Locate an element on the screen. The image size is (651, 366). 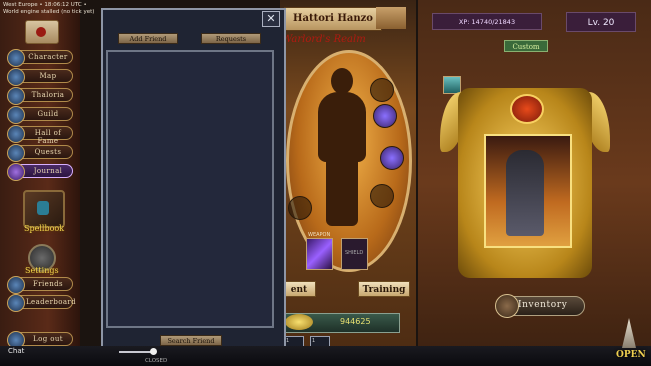
realm-title: Warlord's Realm is located at coordinates (324, 39).